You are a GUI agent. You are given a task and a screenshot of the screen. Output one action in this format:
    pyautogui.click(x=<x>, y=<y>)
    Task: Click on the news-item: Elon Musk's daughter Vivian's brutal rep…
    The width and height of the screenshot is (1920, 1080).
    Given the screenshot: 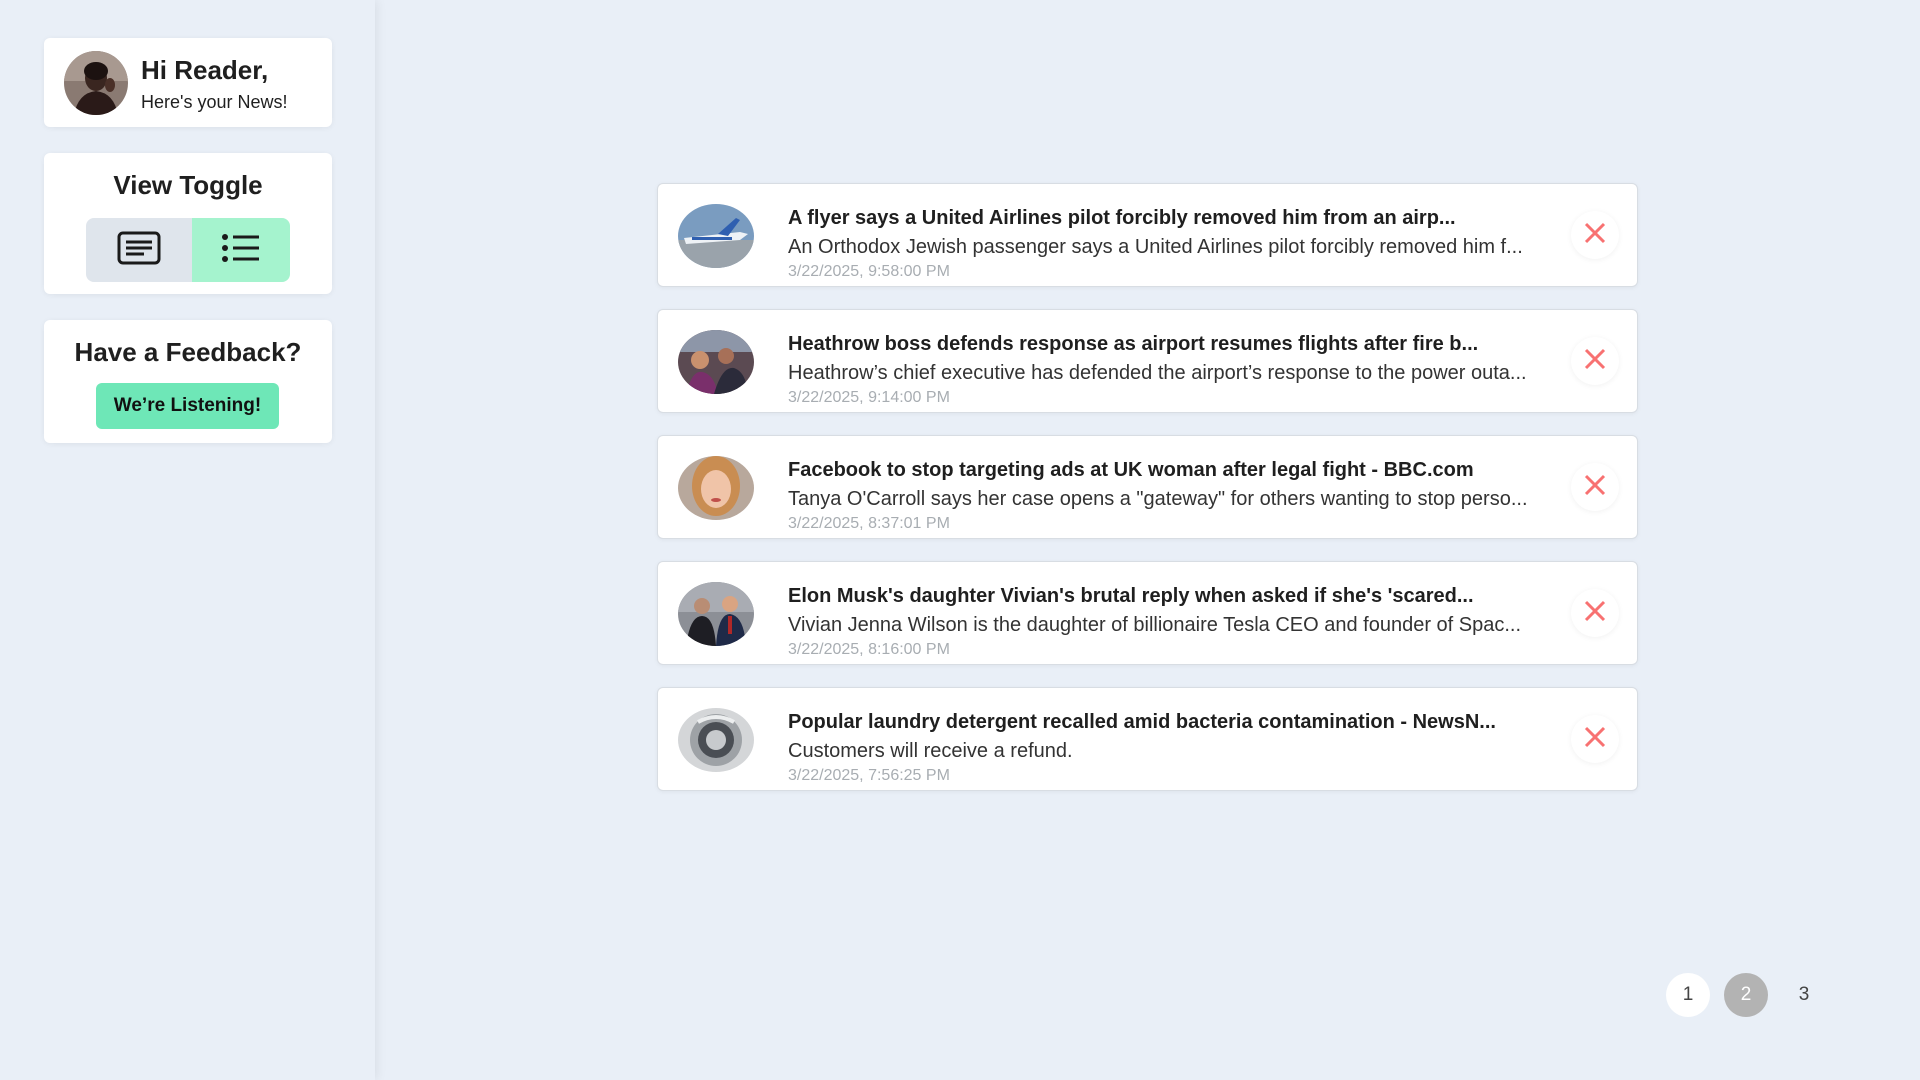 What is the action you would take?
    pyautogui.click(x=1147, y=613)
    